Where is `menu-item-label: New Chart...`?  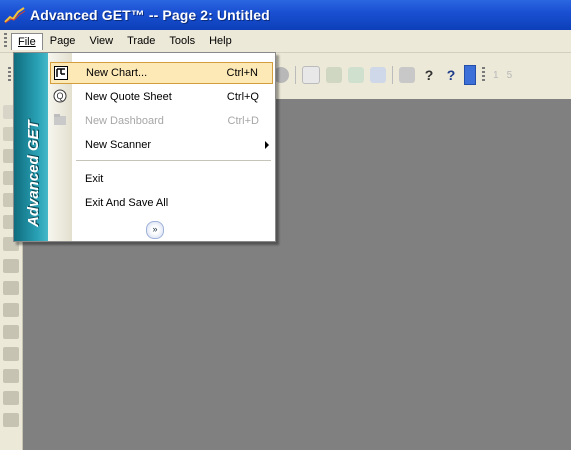 menu-item-label: New Chart... is located at coordinates (117, 73).